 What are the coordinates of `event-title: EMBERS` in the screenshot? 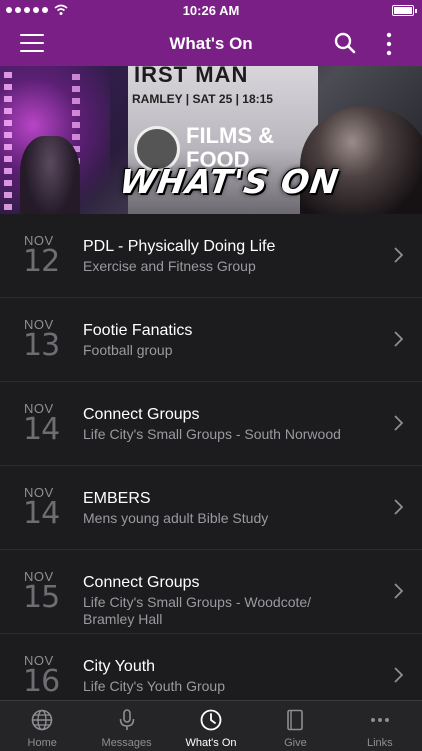 It's located at (117, 498).